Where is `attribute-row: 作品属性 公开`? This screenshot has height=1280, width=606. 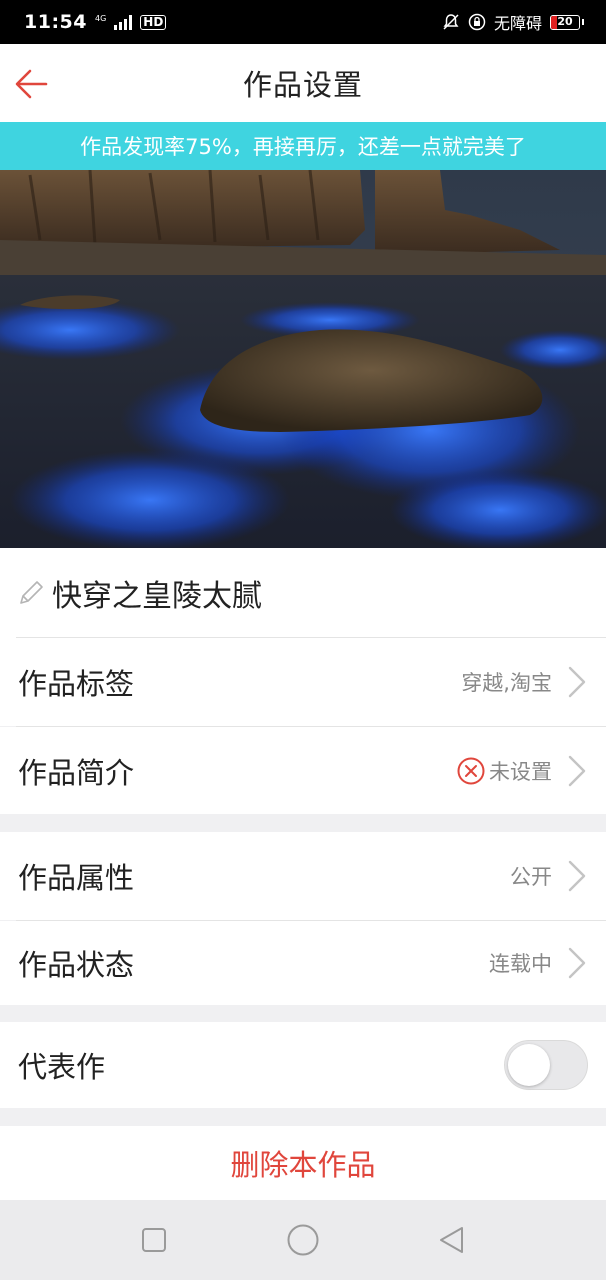
attribute-row: 作品属性 公开 is located at coordinates (303, 876).